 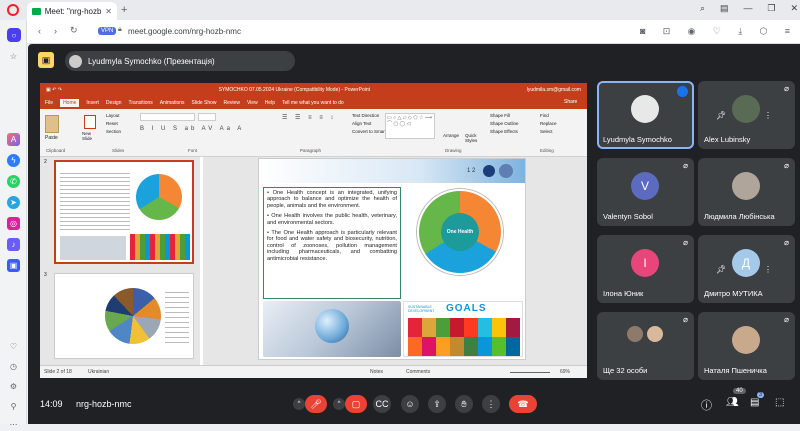 What do you see at coordinates (418, 372) in the screenshot?
I see `status-comments: Comments` at bounding box center [418, 372].